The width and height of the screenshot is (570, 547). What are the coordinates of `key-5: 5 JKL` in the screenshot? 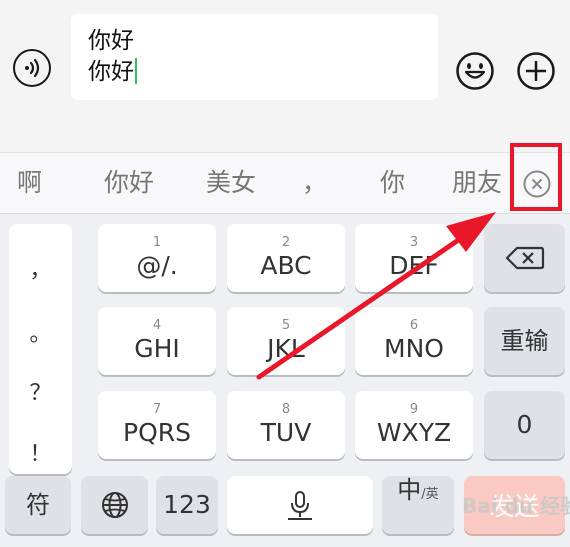 It's located at (286, 341).